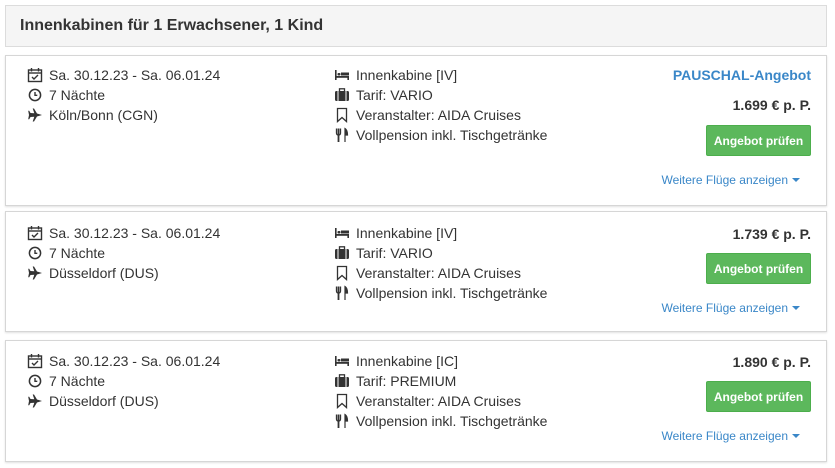  I want to click on offer-price: 1.699 € p. P., so click(771, 105).